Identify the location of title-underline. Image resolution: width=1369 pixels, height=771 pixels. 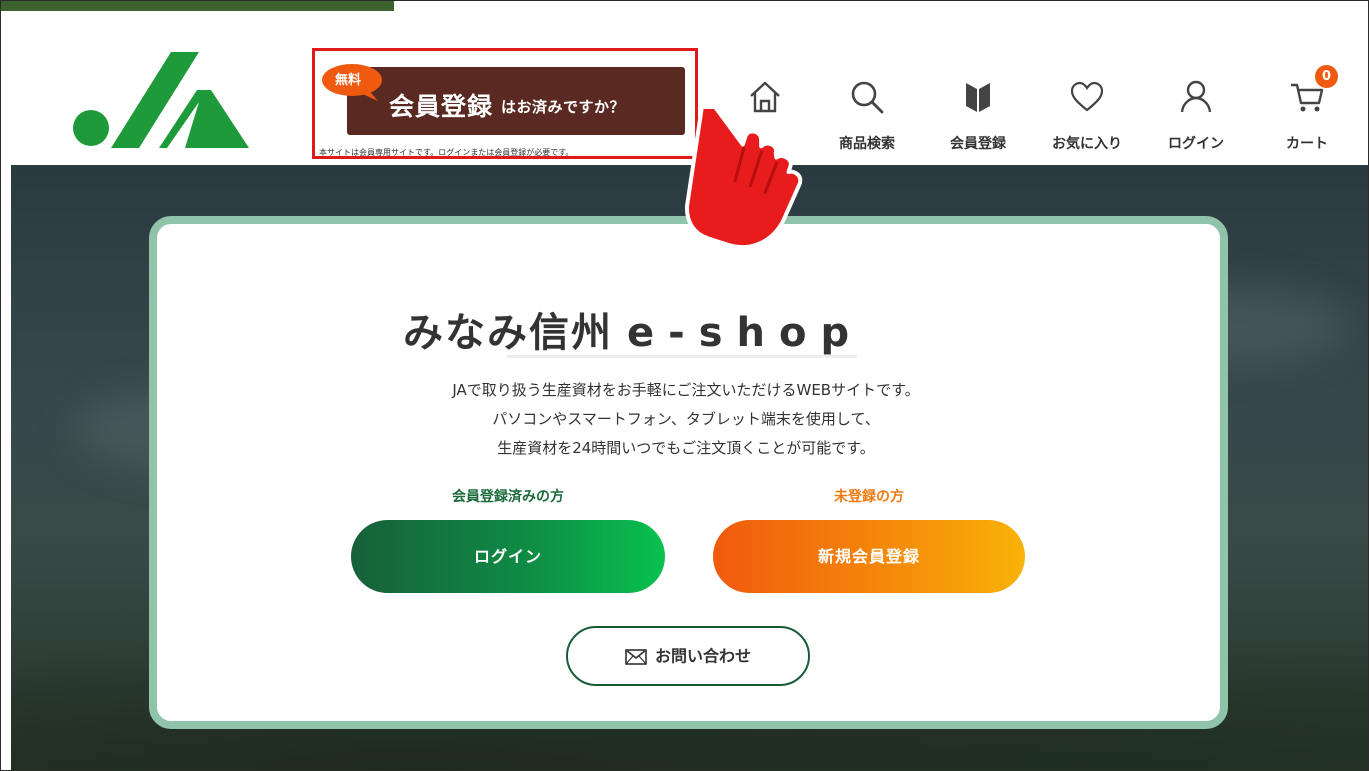
(682, 356).